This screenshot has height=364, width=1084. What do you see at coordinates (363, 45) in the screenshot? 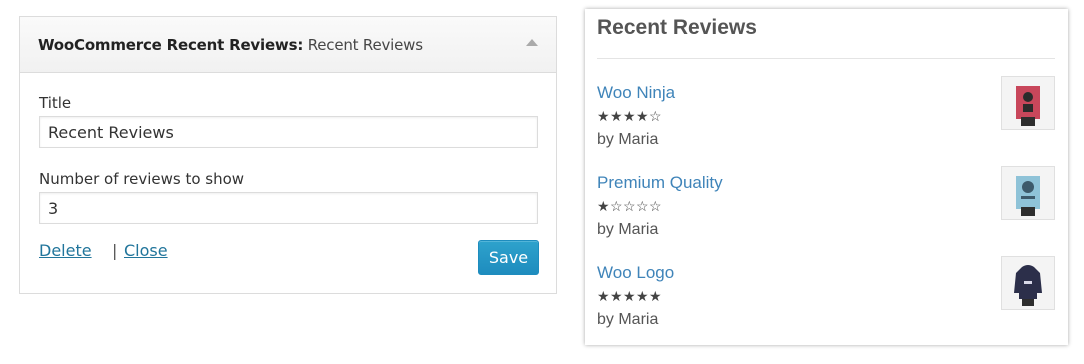
I see `widget-title-sub: Recent Reviews` at bounding box center [363, 45].